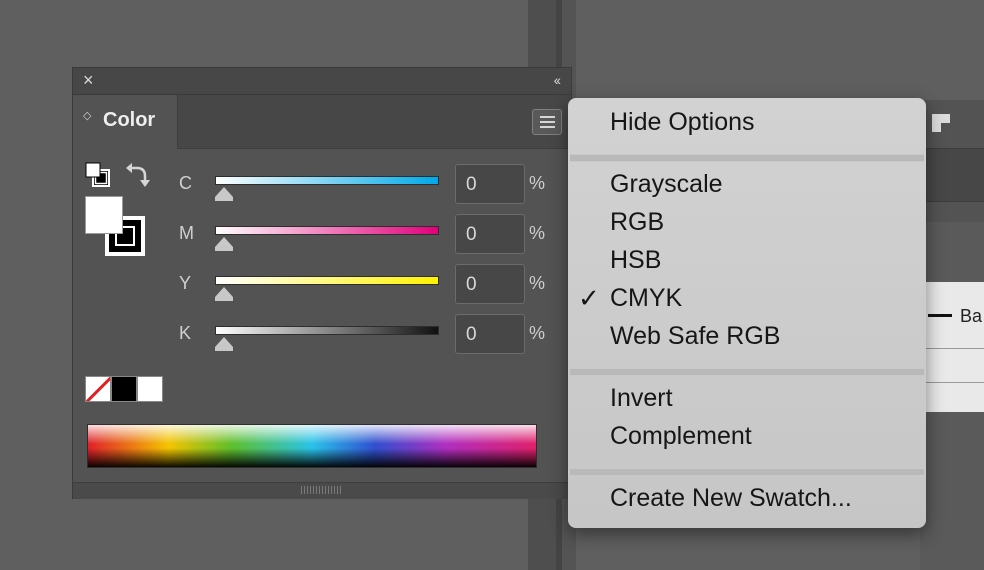 The height and width of the screenshot is (570, 984). I want to click on panel-tab-strip: ◇ Color, so click(322, 122).